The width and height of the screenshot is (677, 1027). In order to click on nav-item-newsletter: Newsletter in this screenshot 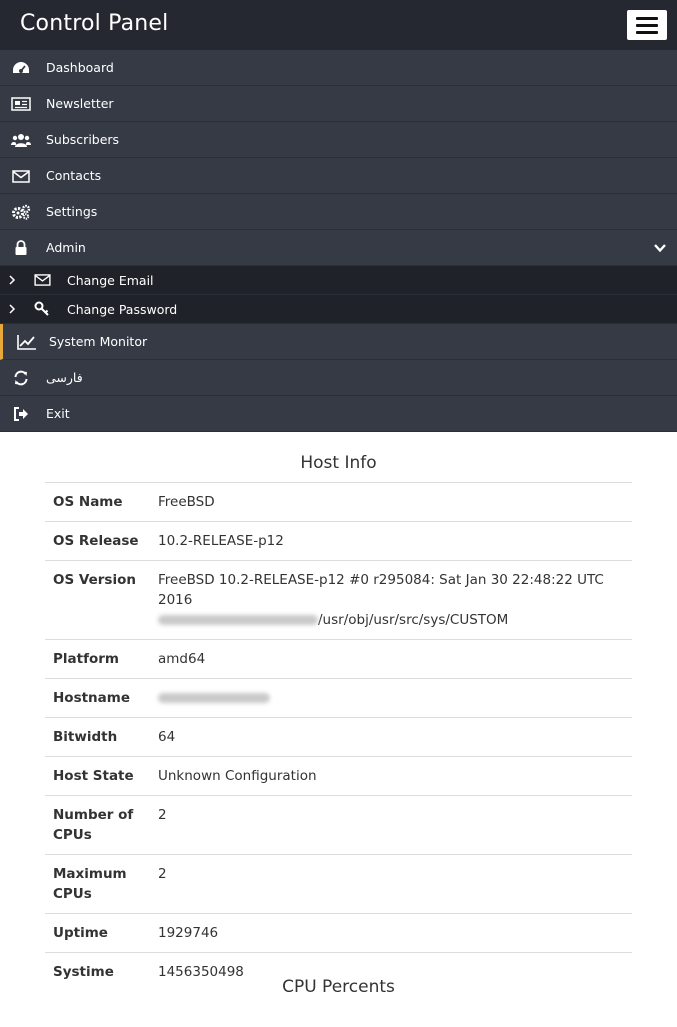, I will do `click(338, 104)`.